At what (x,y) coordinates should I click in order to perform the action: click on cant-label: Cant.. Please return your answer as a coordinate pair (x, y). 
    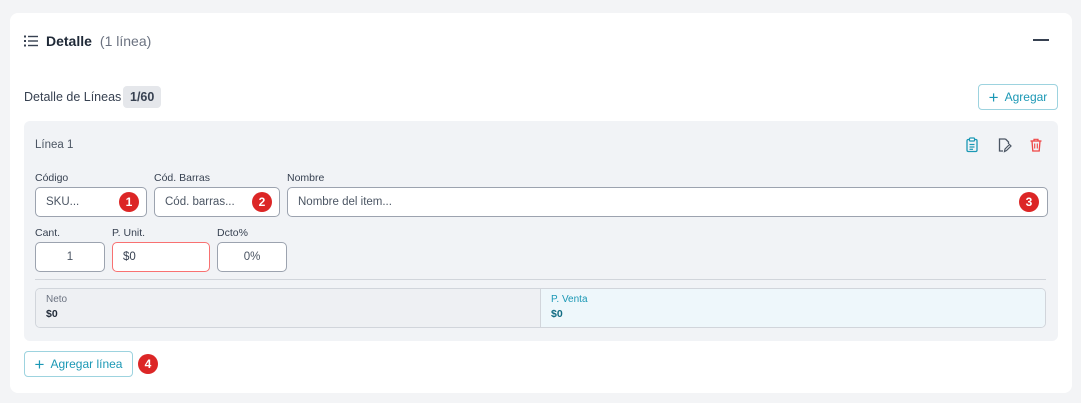
    Looking at the image, I should click on (48, 233).